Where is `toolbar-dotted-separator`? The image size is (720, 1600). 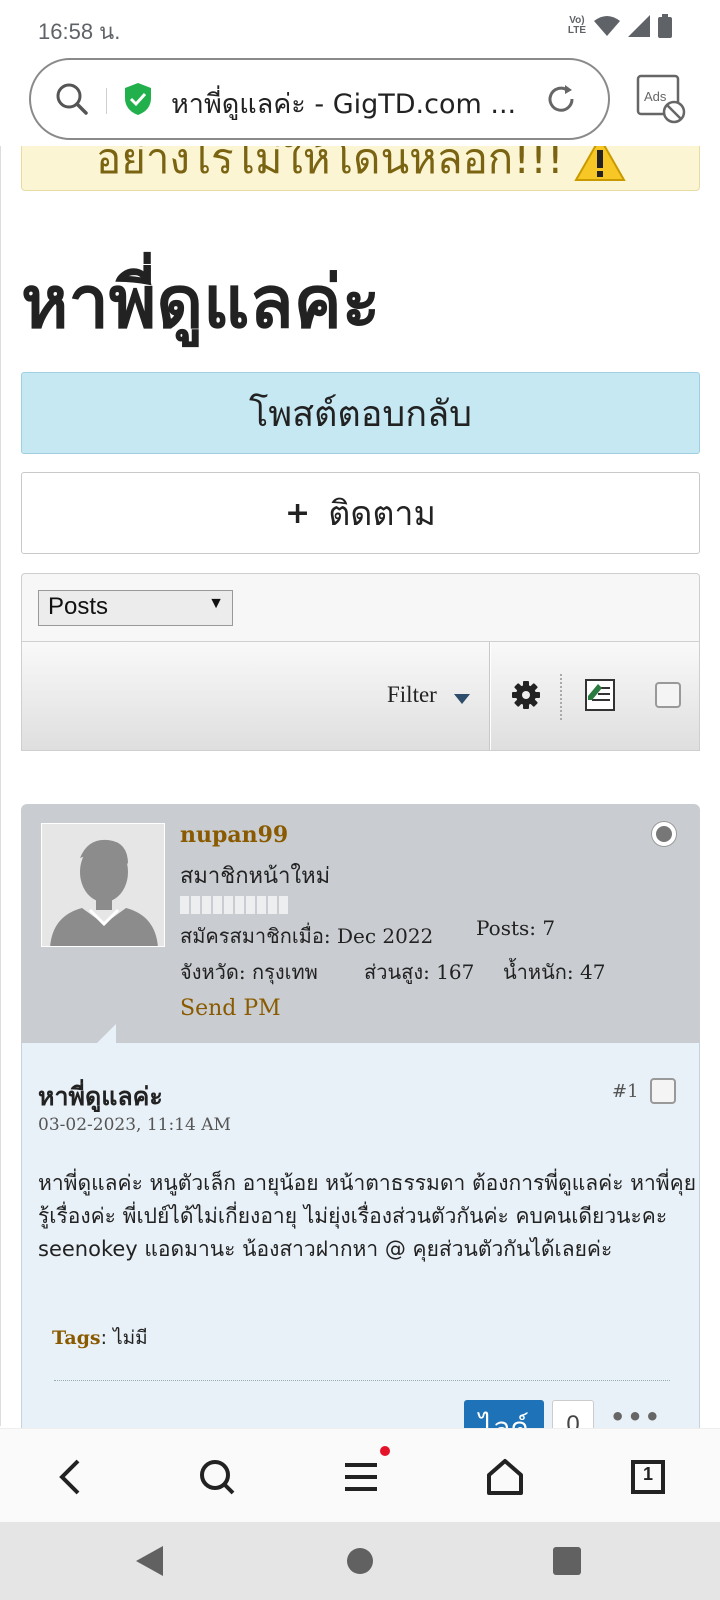
toolbar-dotted-separator is located at coordinates (561, 697).